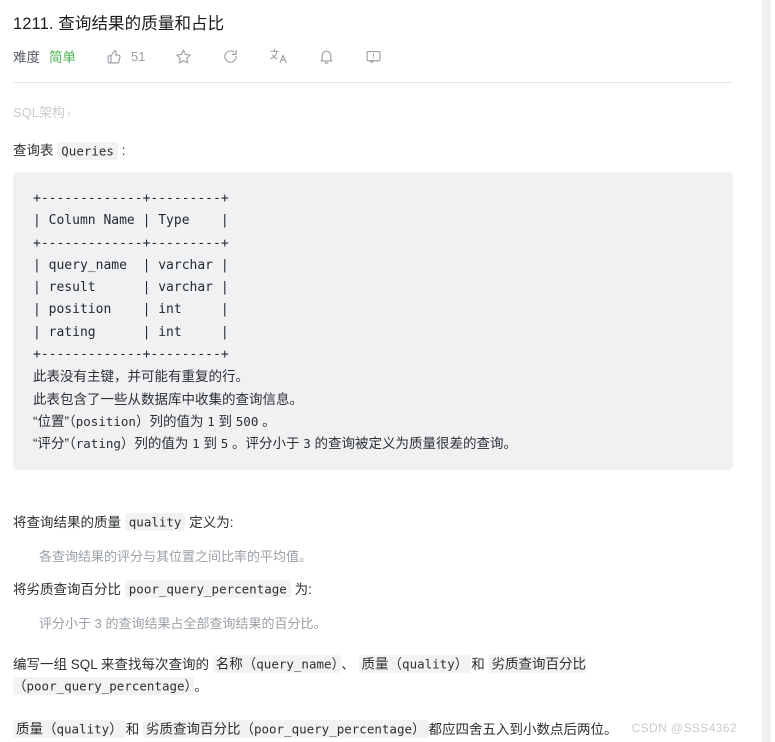  What do you see at coordinates (54, 421) in the screenshot?
I see `note-text: “位置”（` at bounding box center [54, 421].